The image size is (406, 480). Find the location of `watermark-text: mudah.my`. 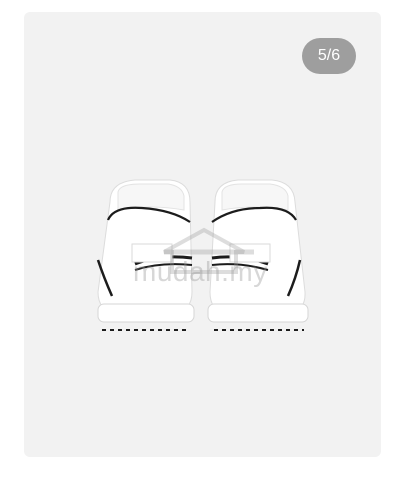

watermark-text: mudah.my is located at coordinates (200, 271).